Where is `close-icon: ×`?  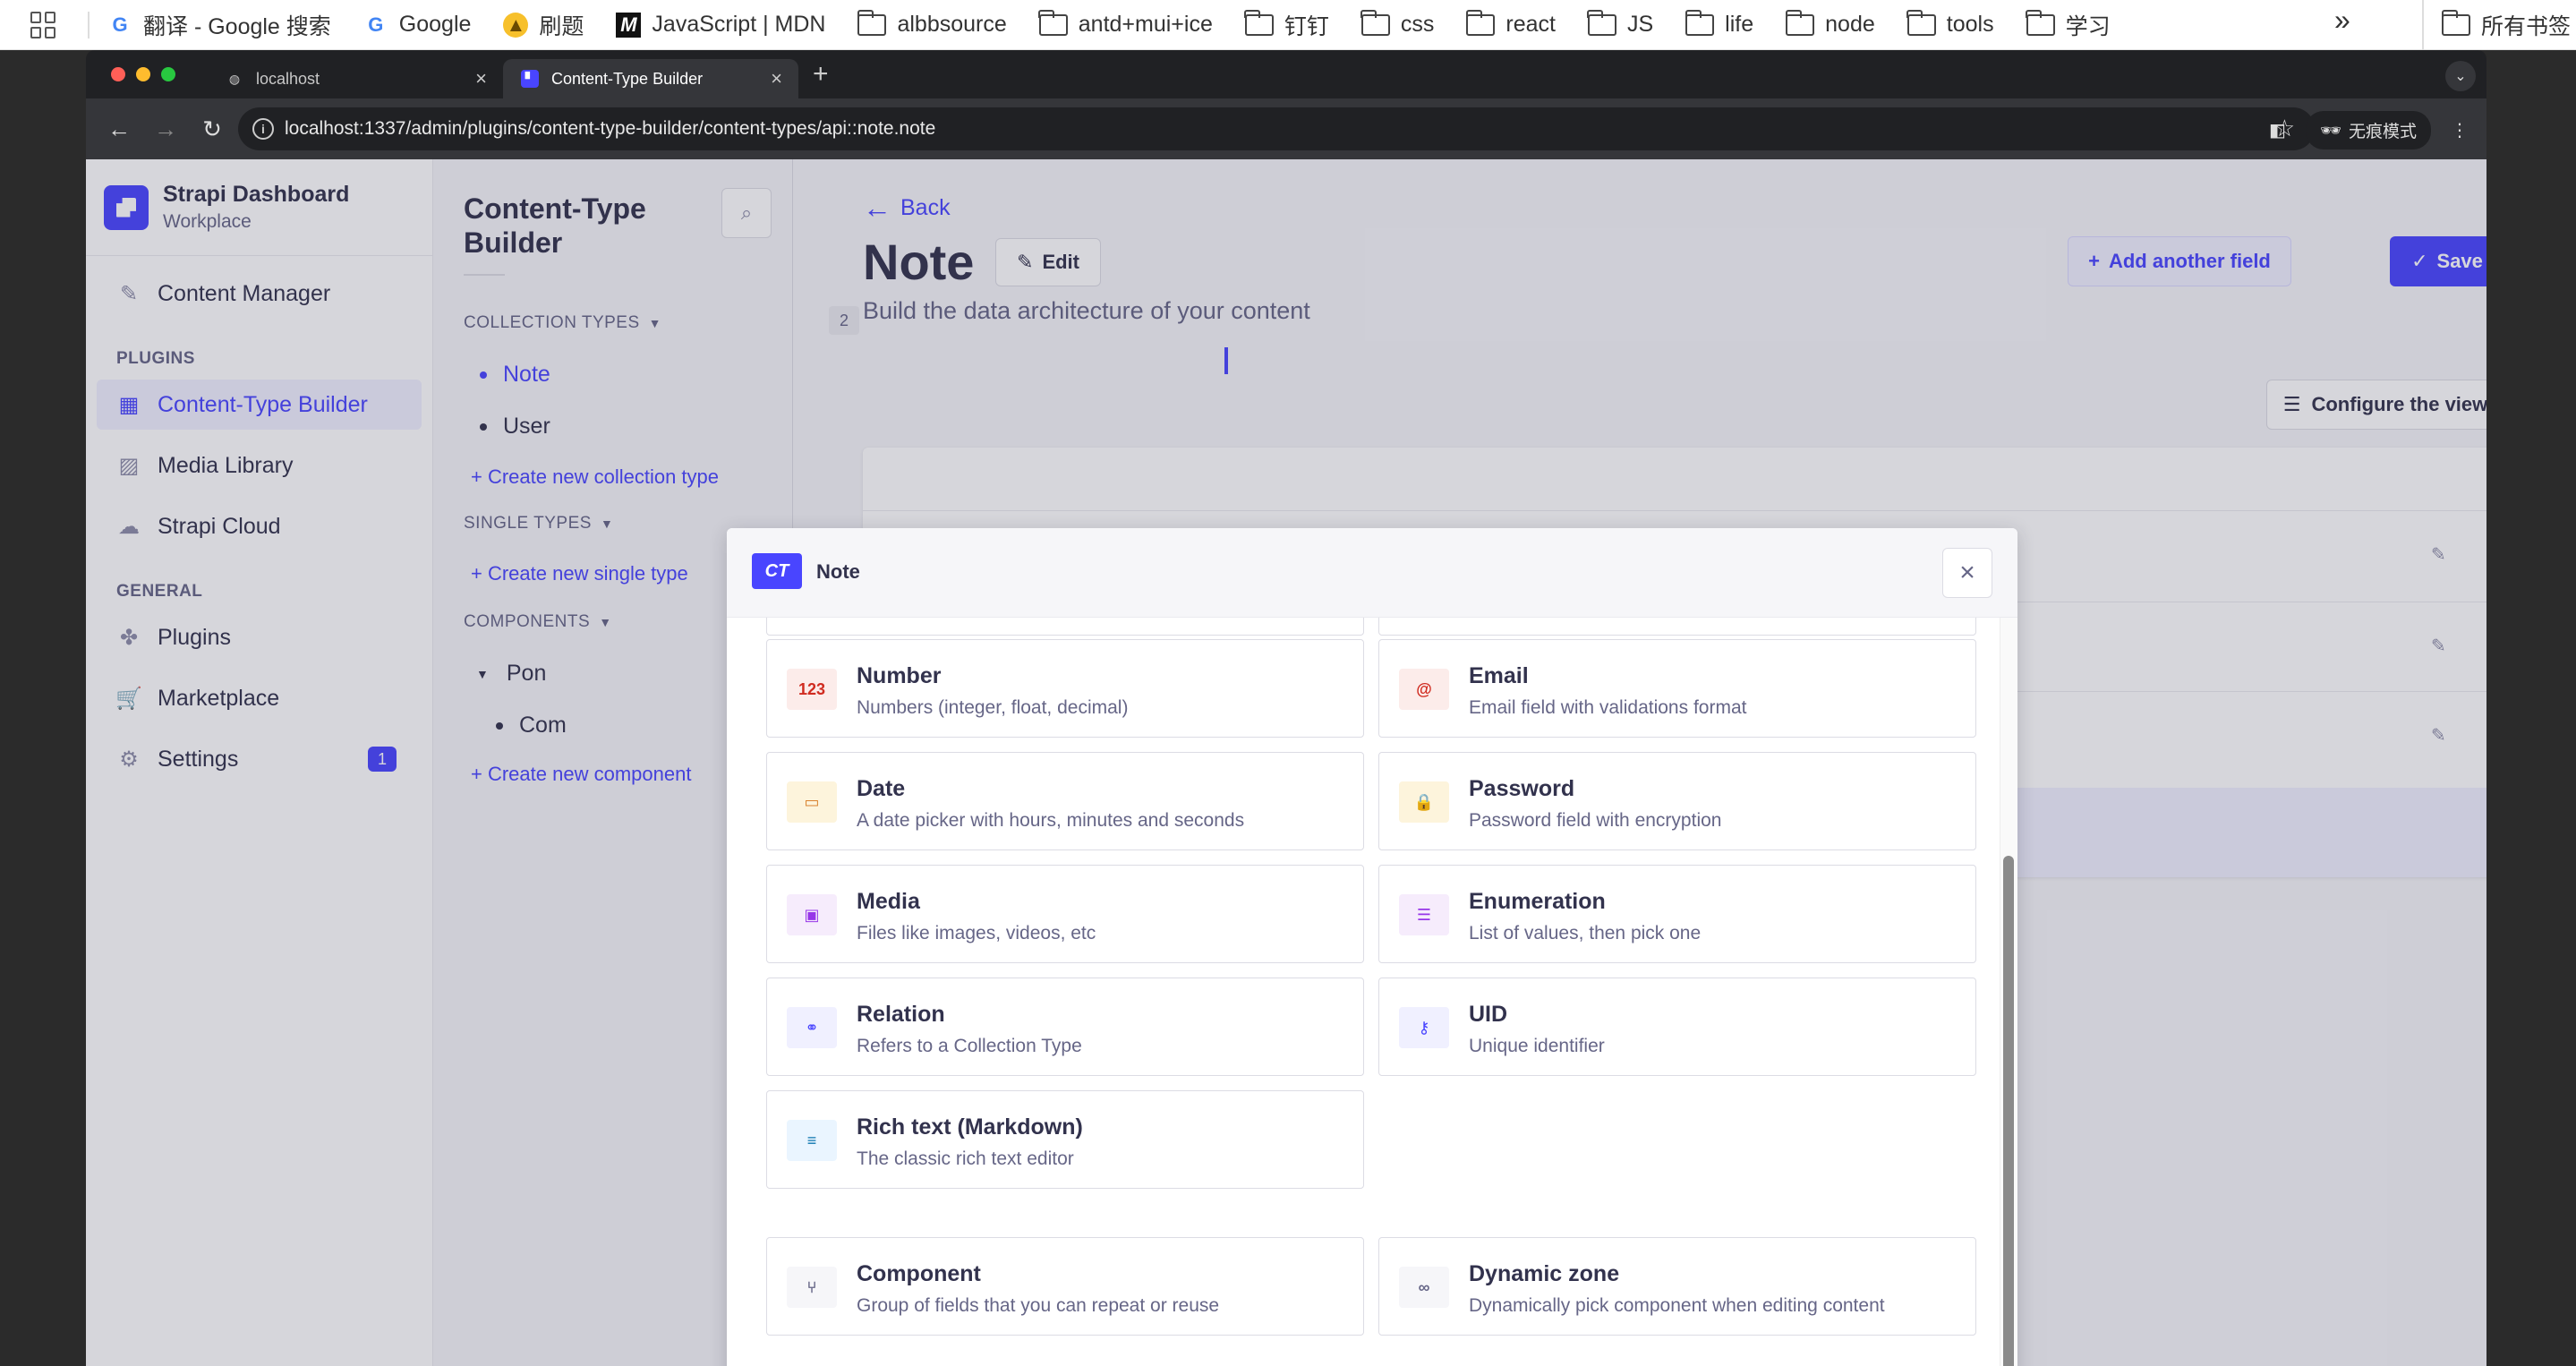 close-icon: × is located at coordinates (1967, 573).